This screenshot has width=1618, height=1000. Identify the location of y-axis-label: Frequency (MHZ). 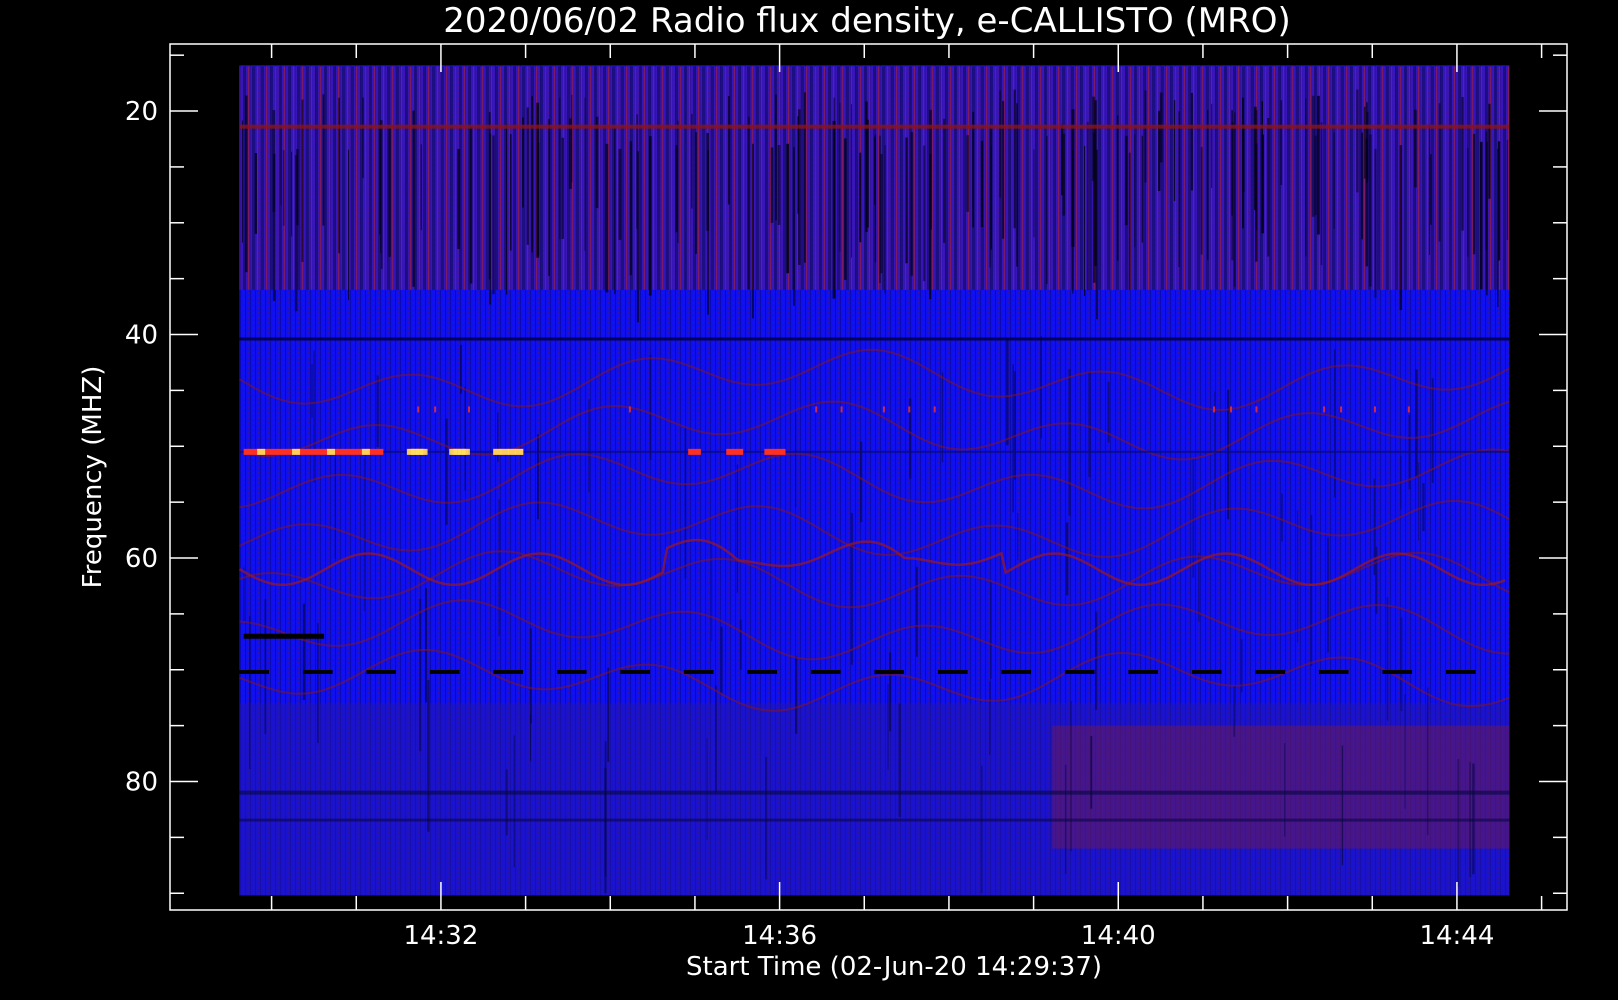
(93, 477).